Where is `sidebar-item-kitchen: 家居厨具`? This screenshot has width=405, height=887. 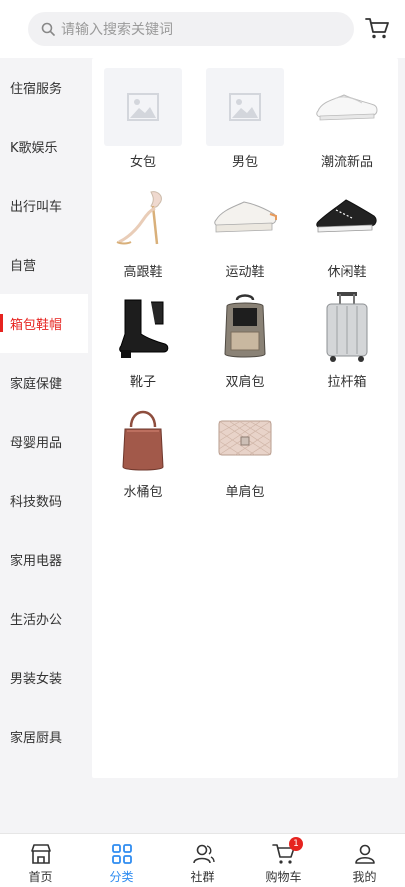 sidebar-item-kitchen: 家居厨具 is located at coordinates (44, 736).